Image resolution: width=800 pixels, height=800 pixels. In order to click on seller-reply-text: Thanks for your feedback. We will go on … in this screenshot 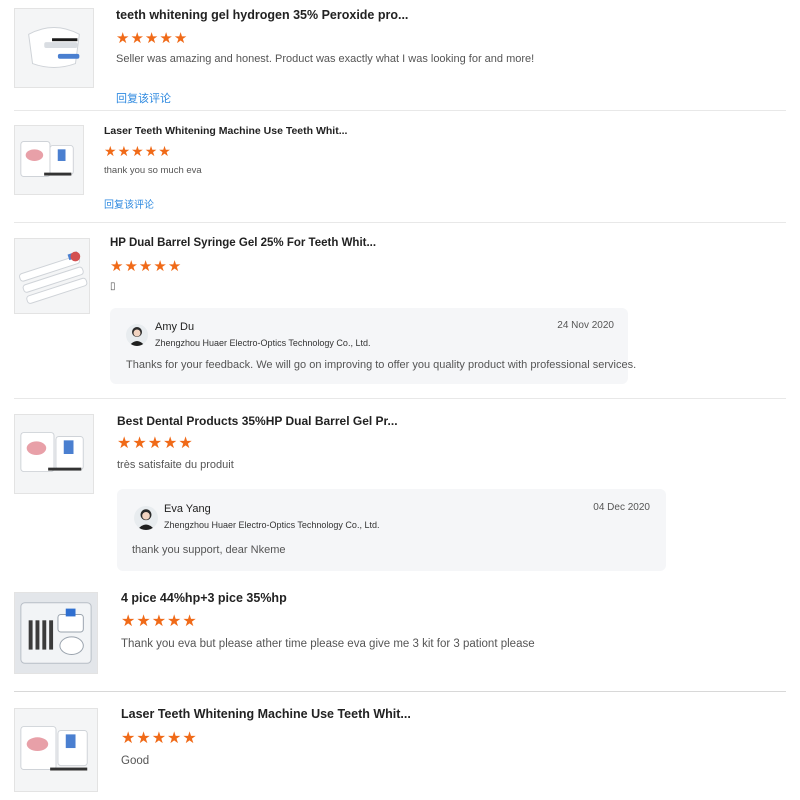, I will do `click(381, 365)`.